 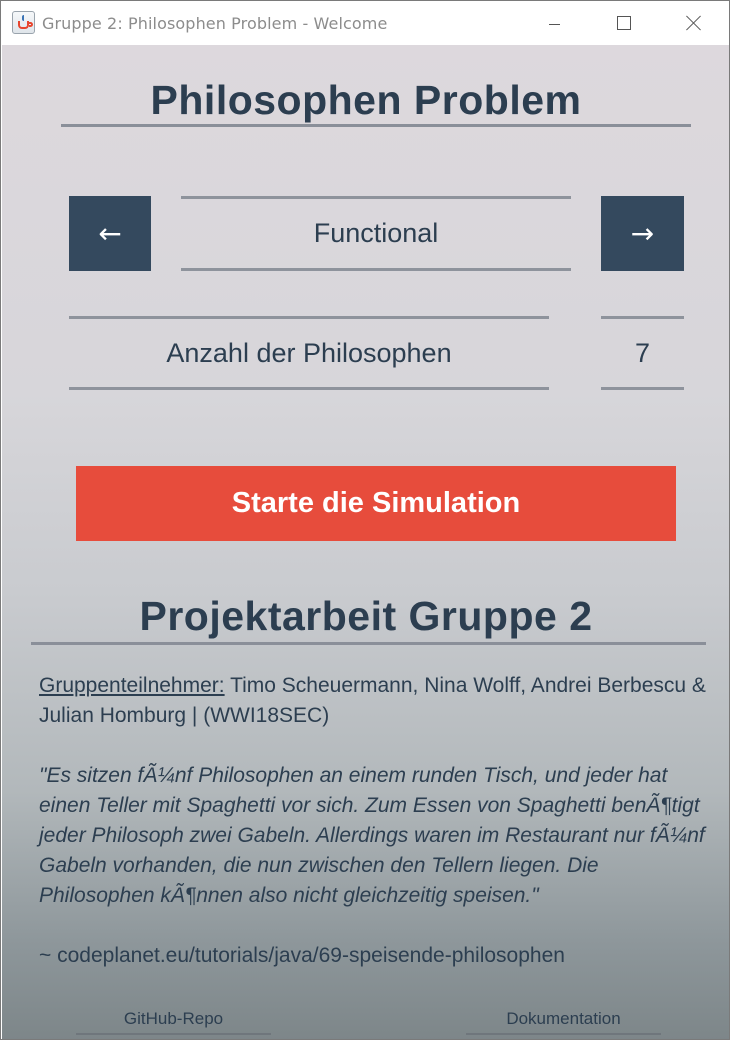 I want to click on start-simulation-button: Starte die Simulation, so click(x=376, y=503).